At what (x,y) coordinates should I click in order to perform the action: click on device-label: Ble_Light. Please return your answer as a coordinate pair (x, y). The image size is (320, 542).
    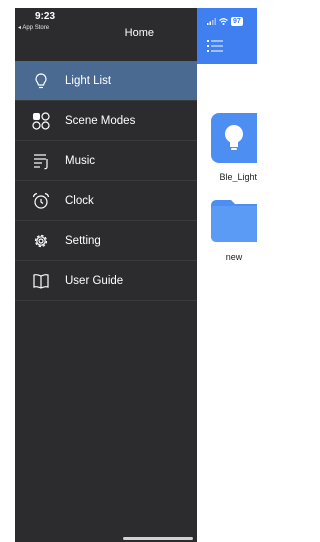
    Looking at the image, I should click on (238, 177).